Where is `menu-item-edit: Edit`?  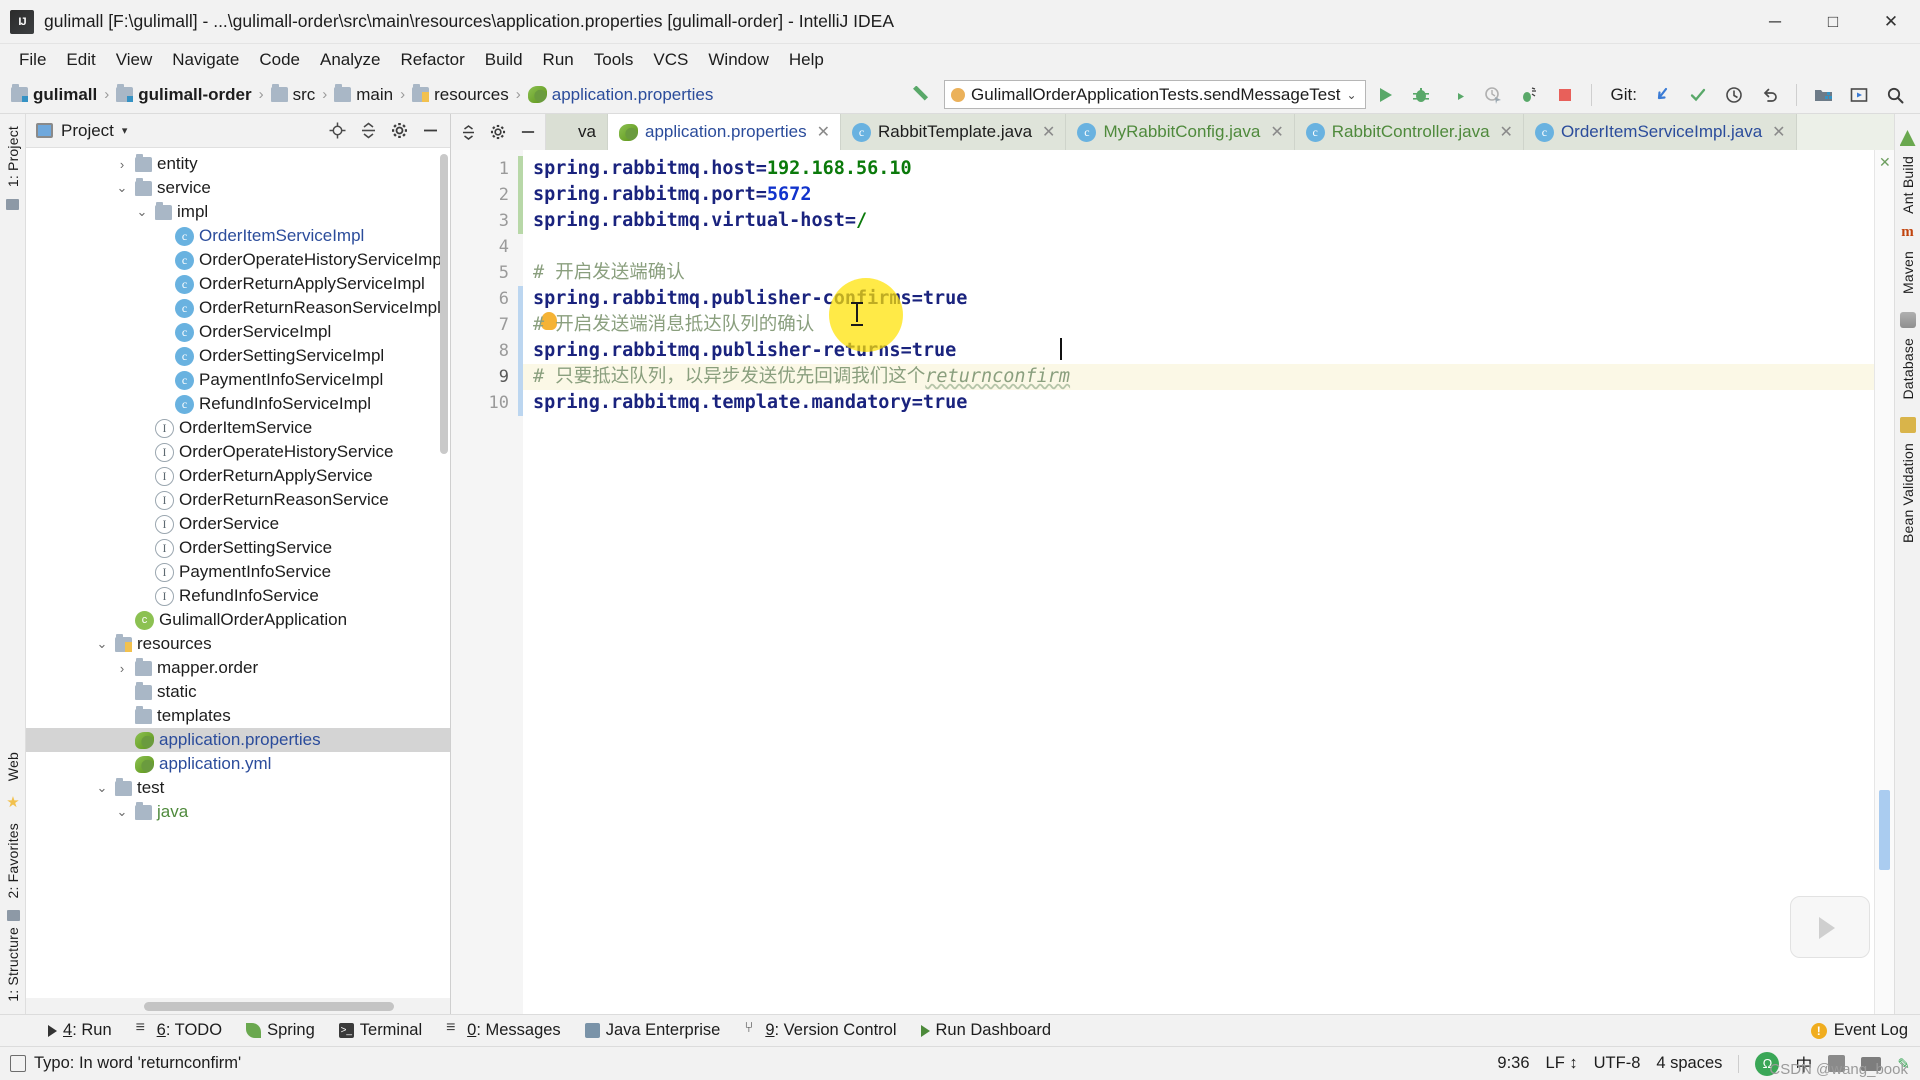
menu-item-edit: Edit is located at coordinates (80, 60).